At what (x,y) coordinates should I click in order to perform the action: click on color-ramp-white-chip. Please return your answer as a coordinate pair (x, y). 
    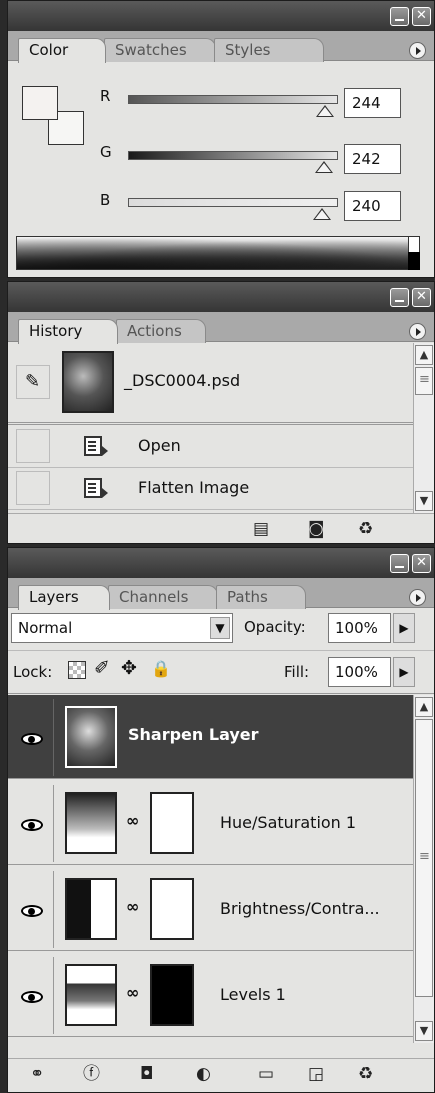
    Looking at the image, I should click on (414, 244).